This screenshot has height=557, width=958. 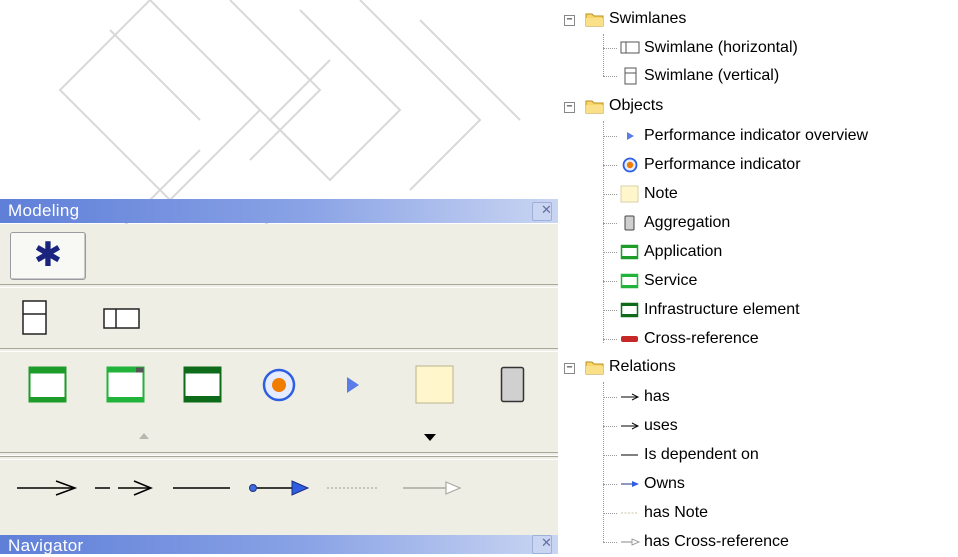 What do you see at coordinates (716, 541) in the screenshot?
I see `tree-item-label: has Cross-reference` at bounding box center [716, 541].